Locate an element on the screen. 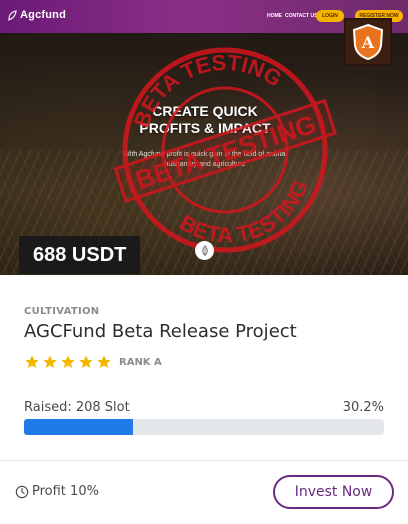 This screenshot has height=524, width=408. leaf-button is located at coordinates (204, 250).